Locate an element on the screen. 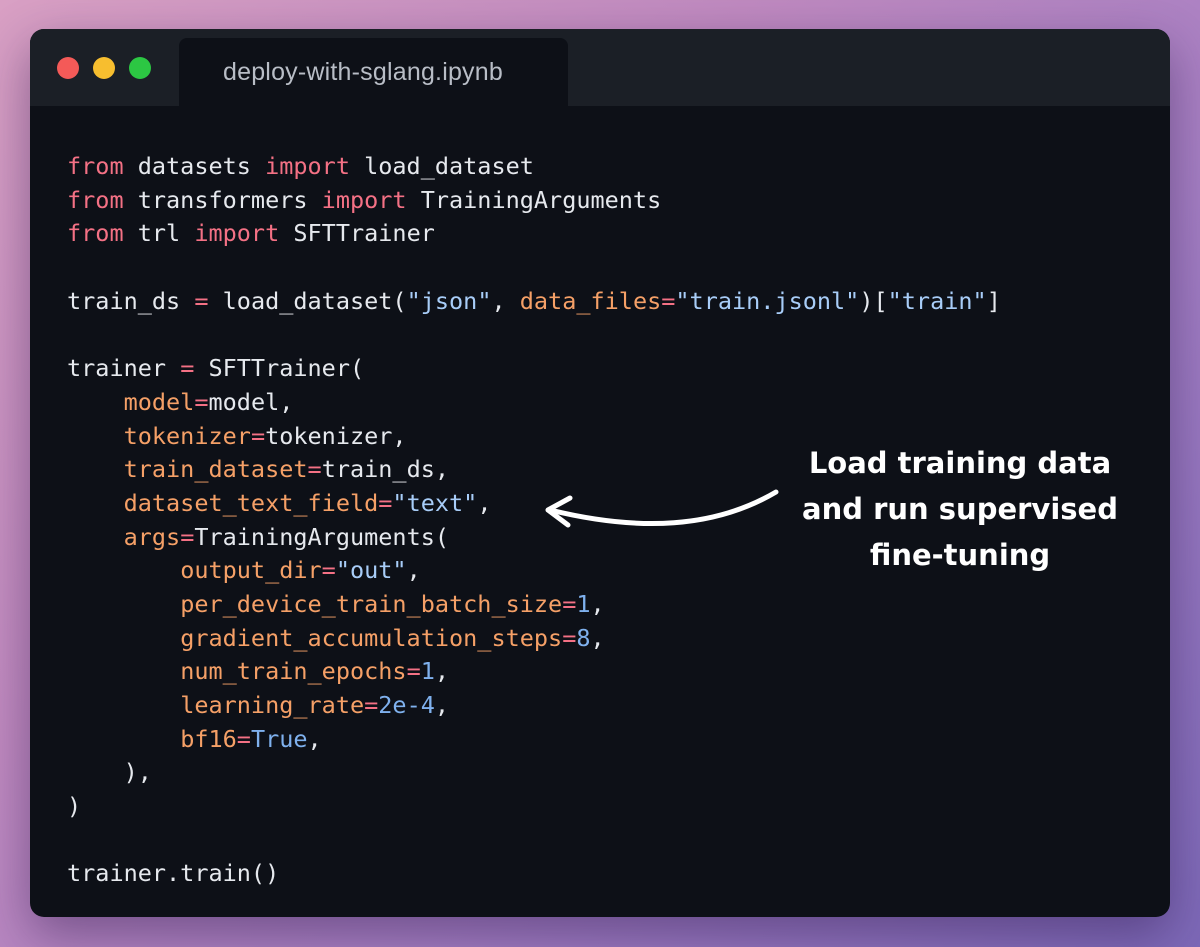 This screenshot has height=947, width=1200. code-token: data_files is located at coordinates (590, 300).